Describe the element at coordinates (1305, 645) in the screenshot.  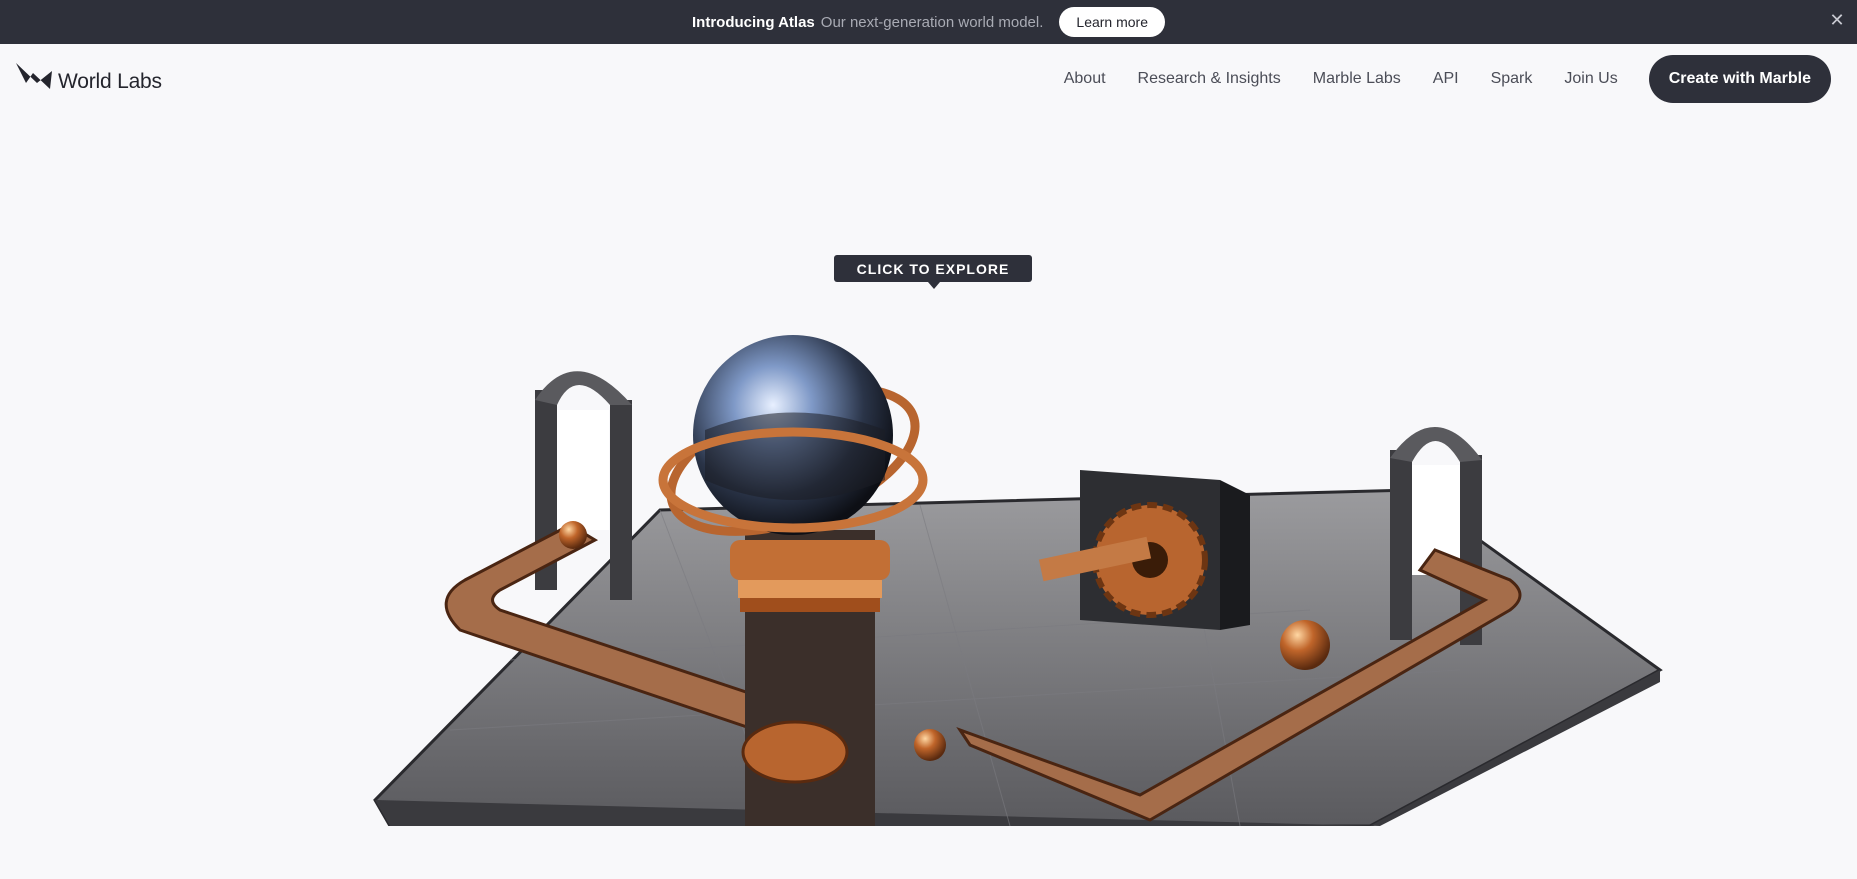
I see `copper-ball-right` at that location.